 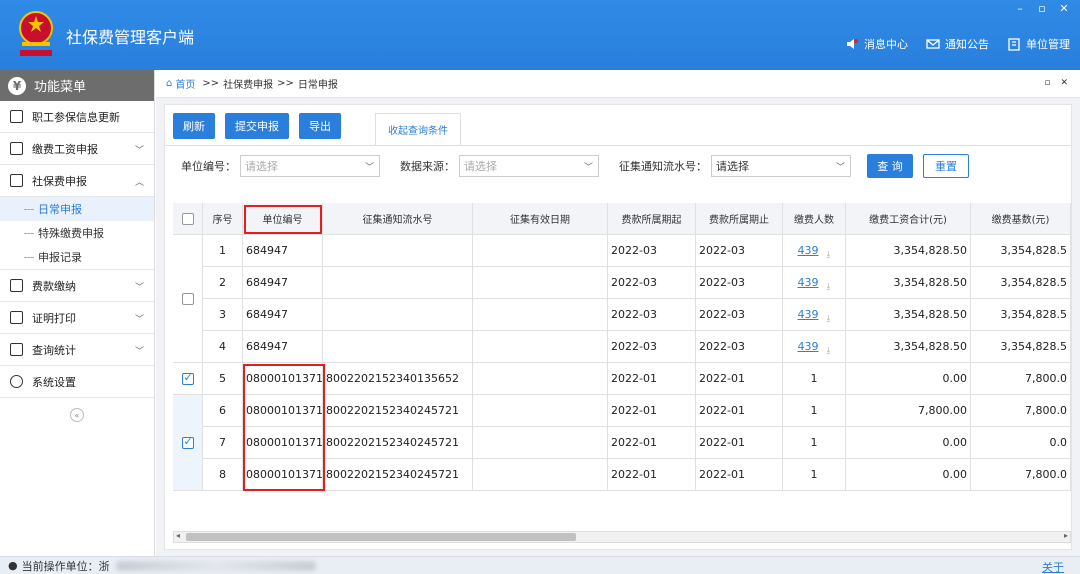 What do you see at coordinates (60, 566) in the screenshot?
I see `current-unit-label: 当前操作单位：` at bounding box center [60, 566].